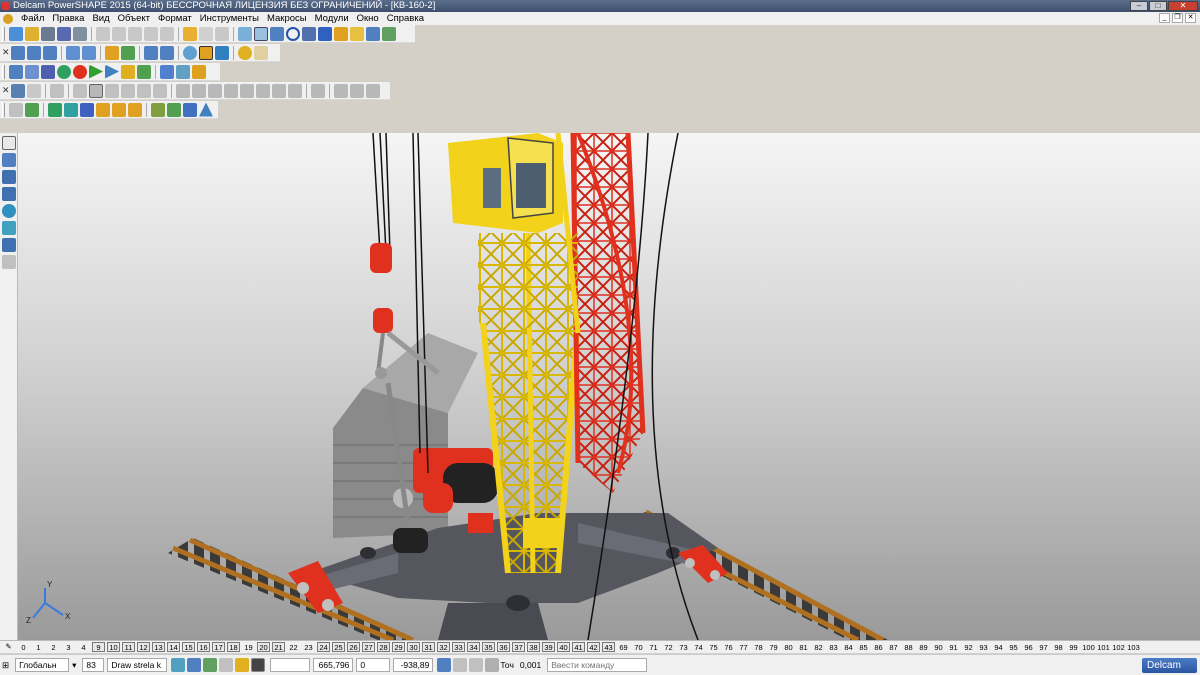 The width and height of the screenshot is (1200, 675). I want to click on close-icon: ✕, so click(1183, 6).